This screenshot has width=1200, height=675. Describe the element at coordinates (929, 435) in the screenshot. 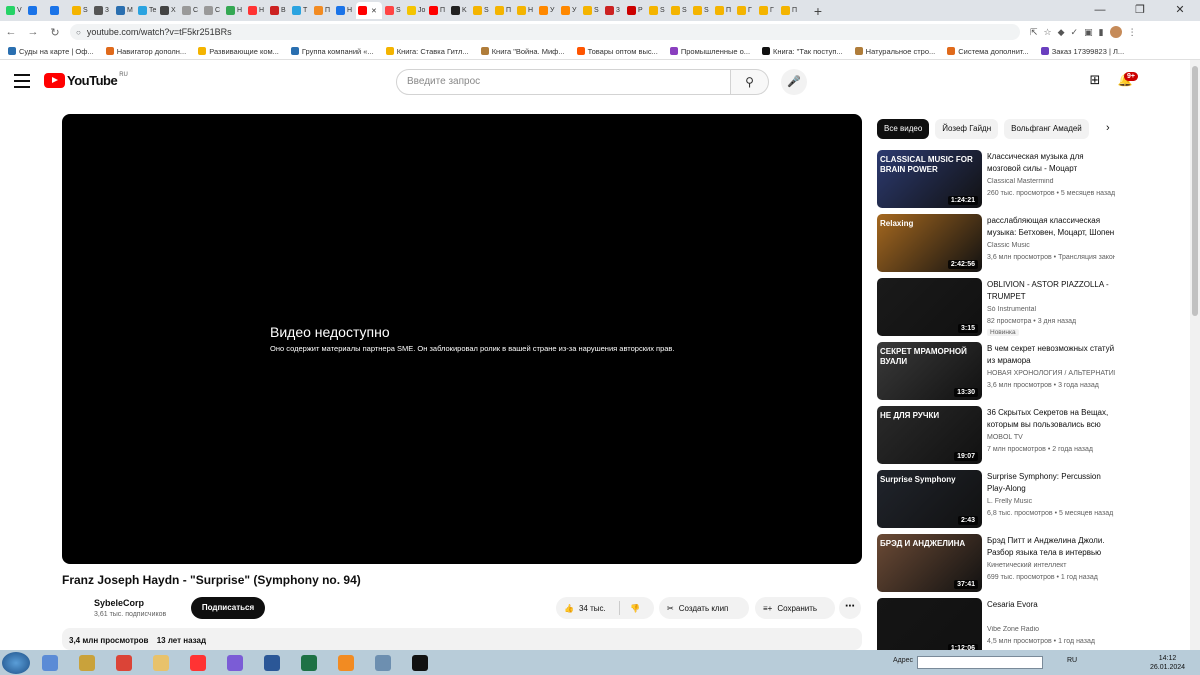

I see `video-thumbnail: НЕ ДЛЯ РУЧКИ 19:07` at that location.